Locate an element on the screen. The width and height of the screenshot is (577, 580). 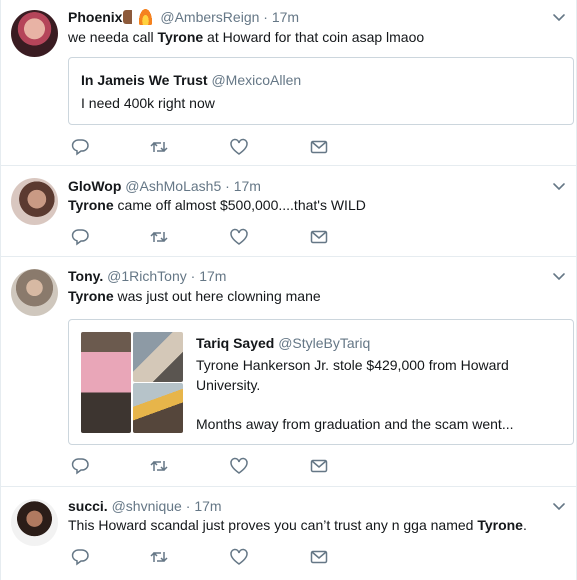
quoted-handle: @StyleByTariq is located at coordinates (324, 343).